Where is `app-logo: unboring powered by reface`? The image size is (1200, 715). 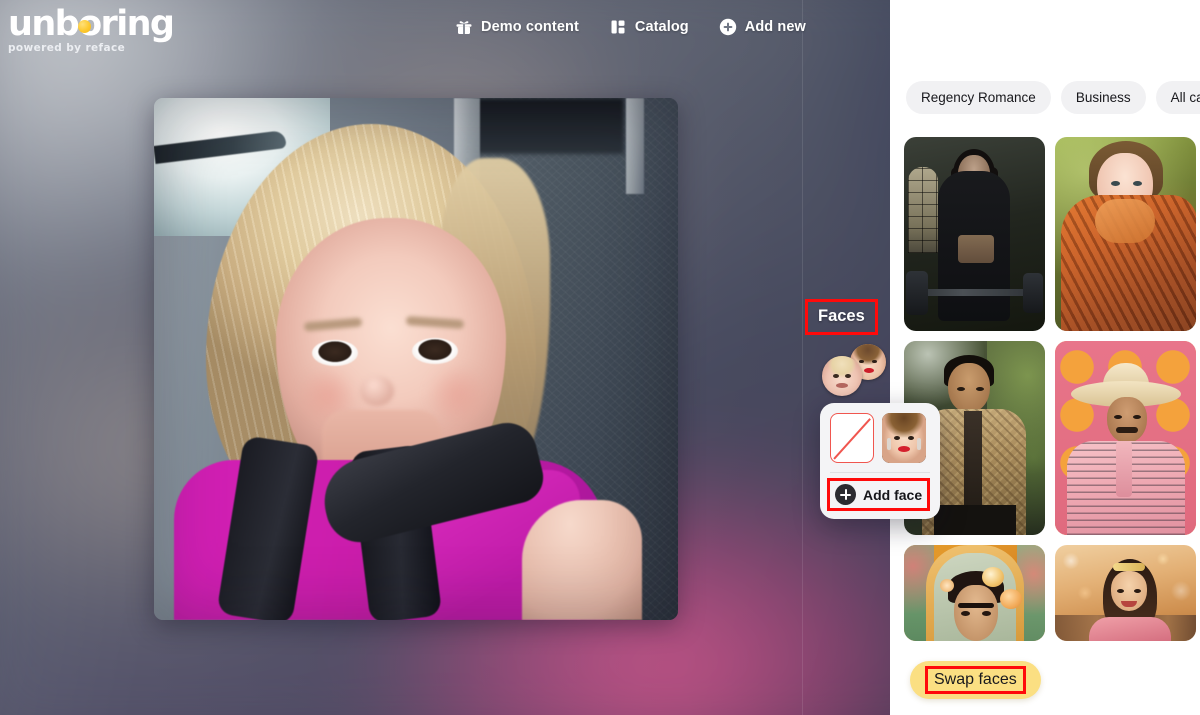
app-logo: unboring powered by reface is located at coordinates (91, 31).